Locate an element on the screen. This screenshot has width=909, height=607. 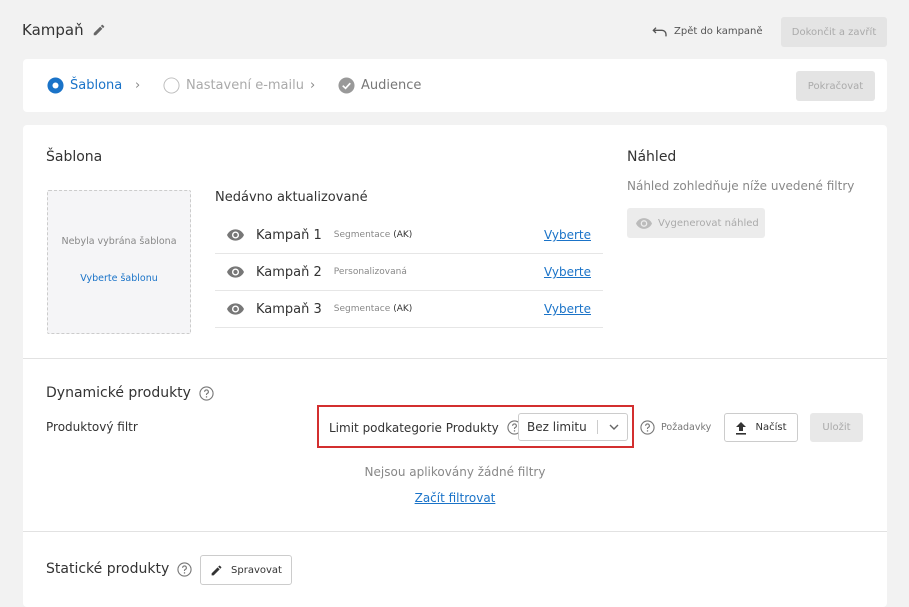
no-template-text: Nebyla vybrána šablona is located at coordinates (119, 241).